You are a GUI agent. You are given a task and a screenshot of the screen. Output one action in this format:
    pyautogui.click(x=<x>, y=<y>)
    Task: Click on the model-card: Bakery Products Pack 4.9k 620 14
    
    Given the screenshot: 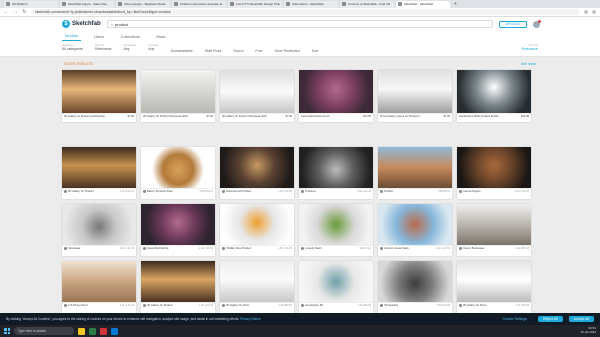 What is the action you would take?
    pyautogui.click(x=178, y=173)
    